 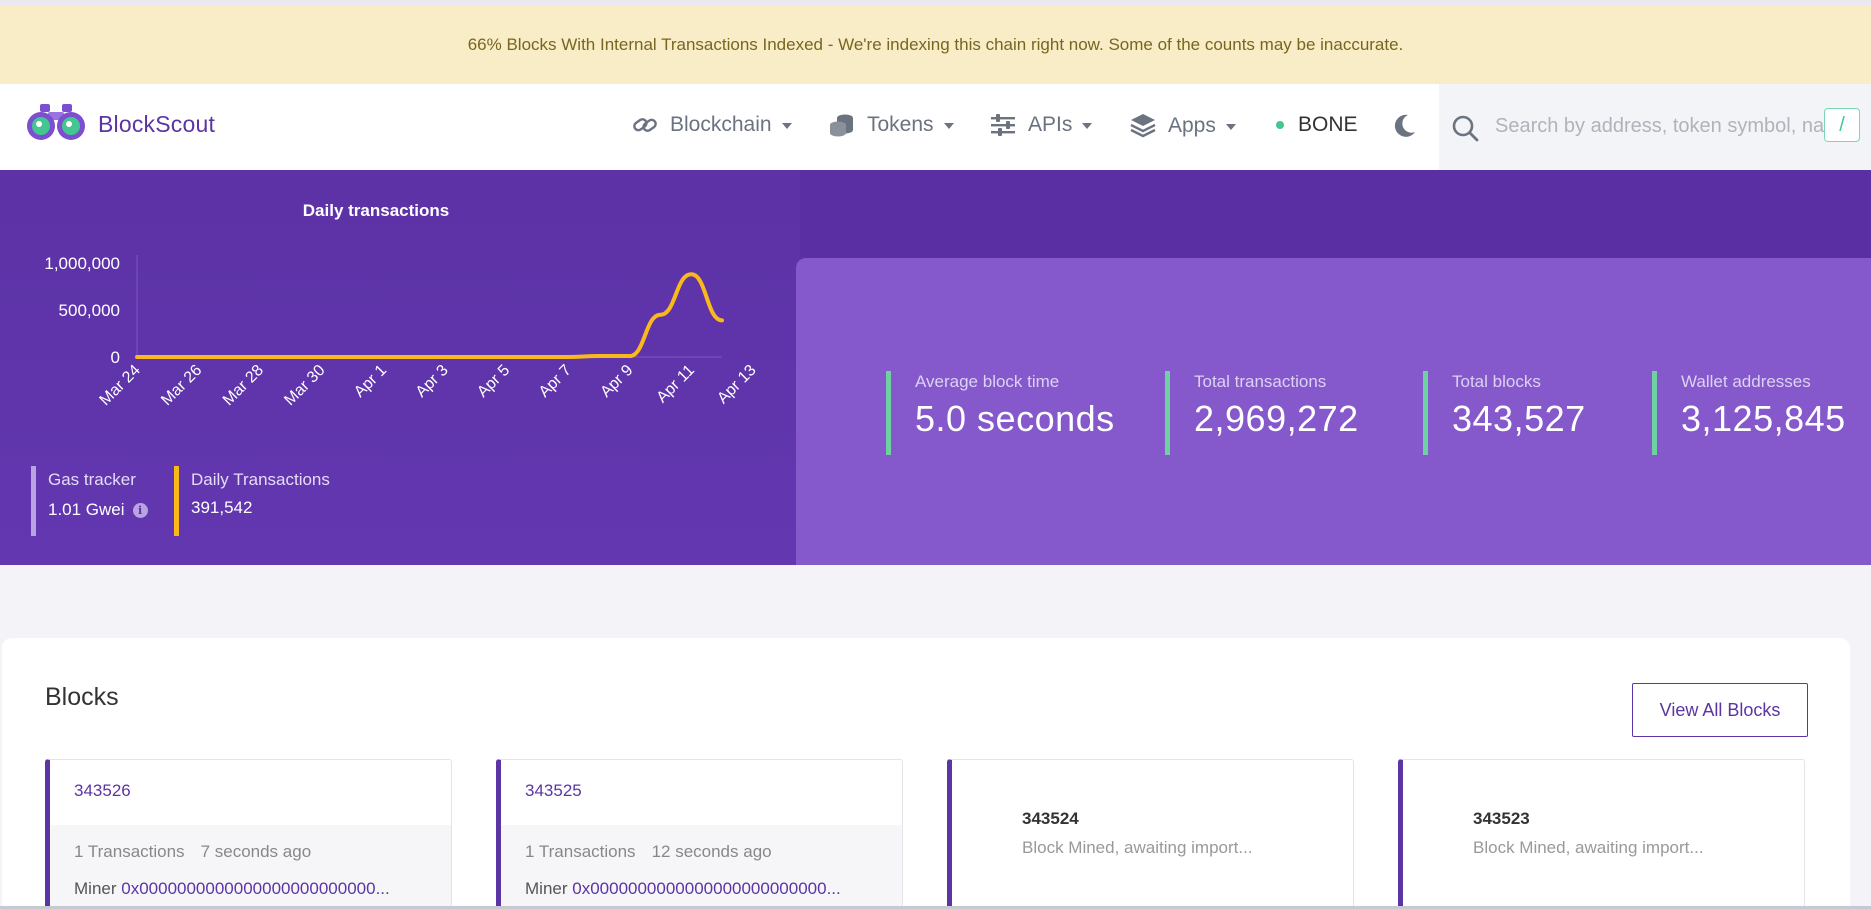 What do you see at coordinates (92, 479) in the screenshot?
I see `gas-tracker-label: Gas tracker` at bounding box center [92, 479].